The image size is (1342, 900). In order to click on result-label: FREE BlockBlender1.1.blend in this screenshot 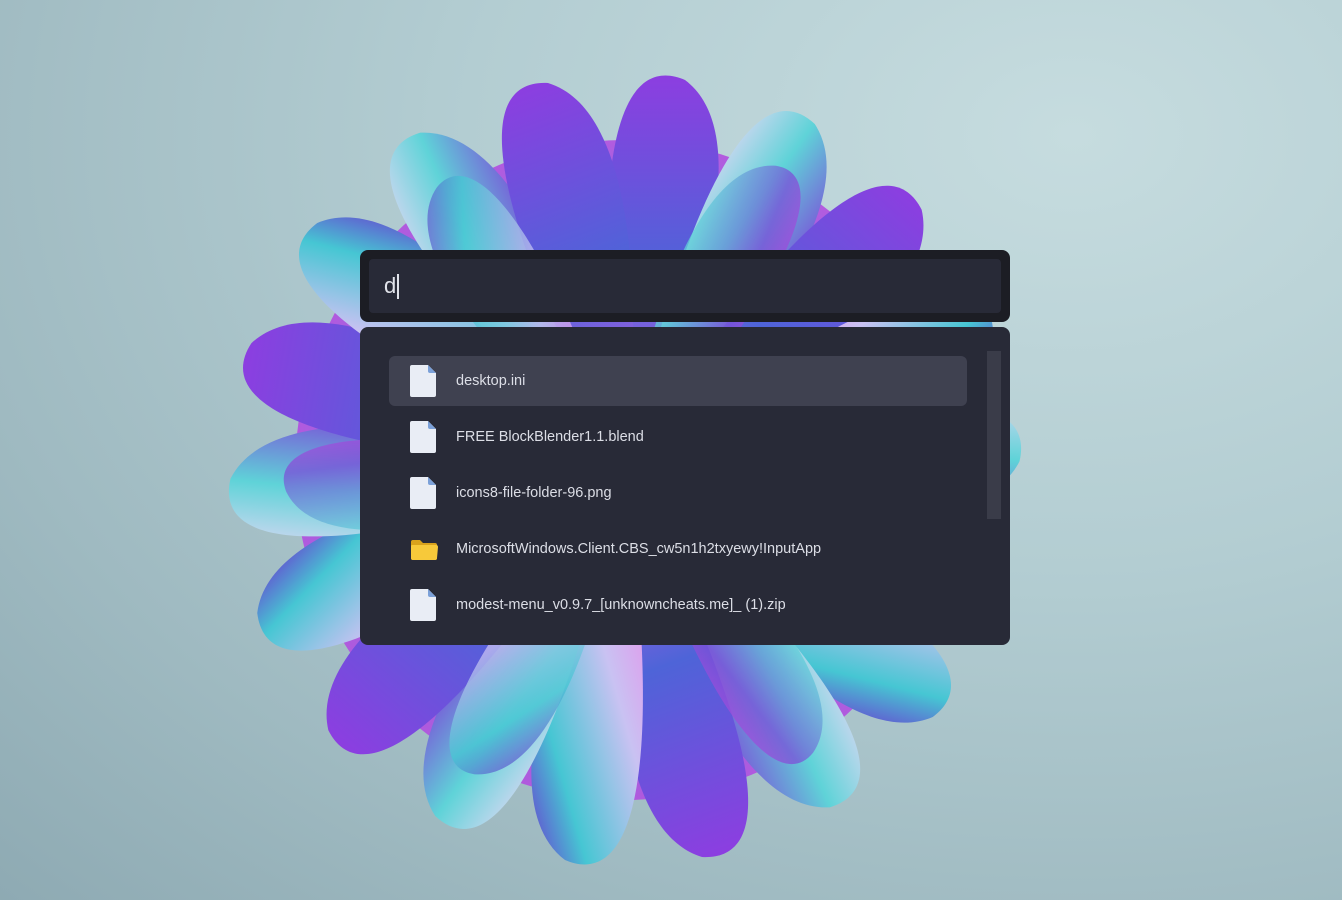, I will do `click(550, 437)`.